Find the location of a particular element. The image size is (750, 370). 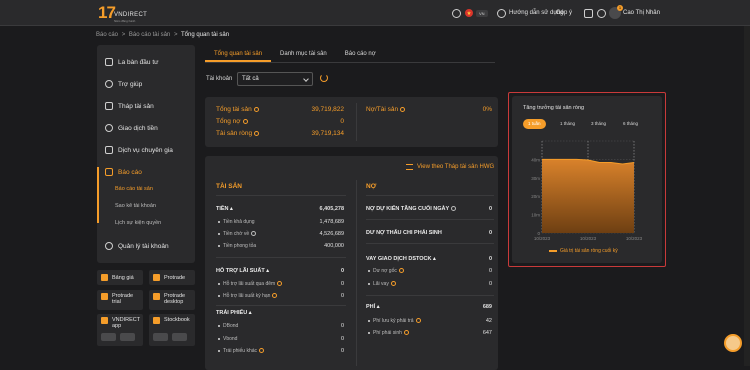

tower-view-link: View theo Tháp tài sản HWG is located at coordinates (450, 167).